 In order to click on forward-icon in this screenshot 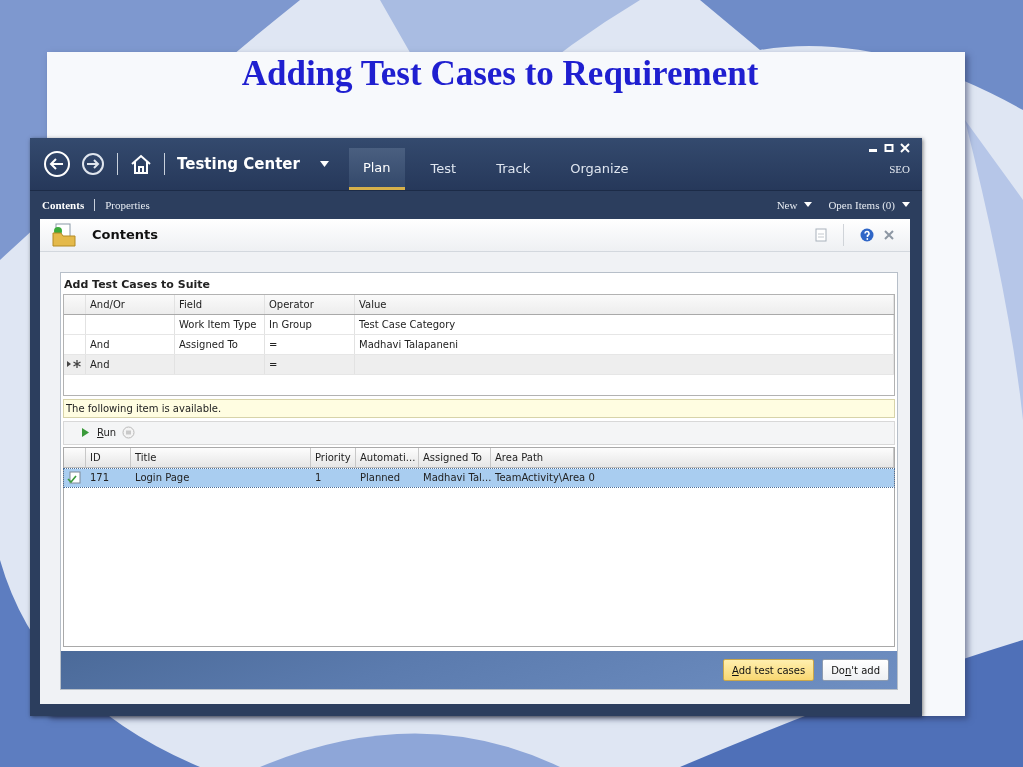, I will do `click(93, 163)`.